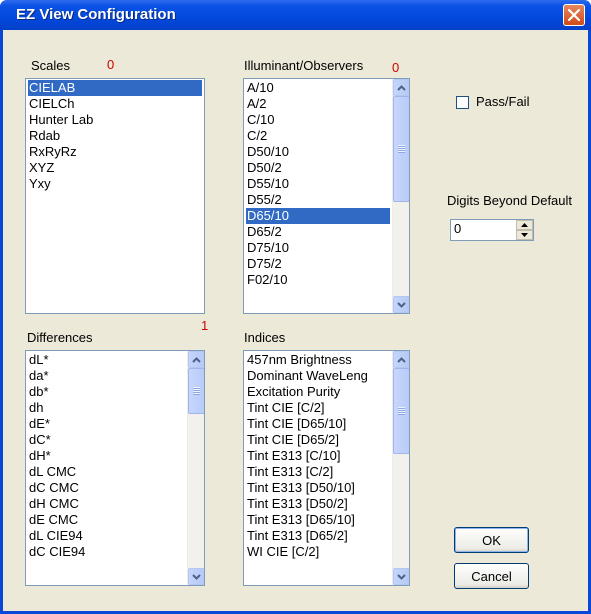 This screenshot has height=614, width=591. Describe the element at coordinates (106, 376) in the screenshot. I see `list-item: da*` at that location.